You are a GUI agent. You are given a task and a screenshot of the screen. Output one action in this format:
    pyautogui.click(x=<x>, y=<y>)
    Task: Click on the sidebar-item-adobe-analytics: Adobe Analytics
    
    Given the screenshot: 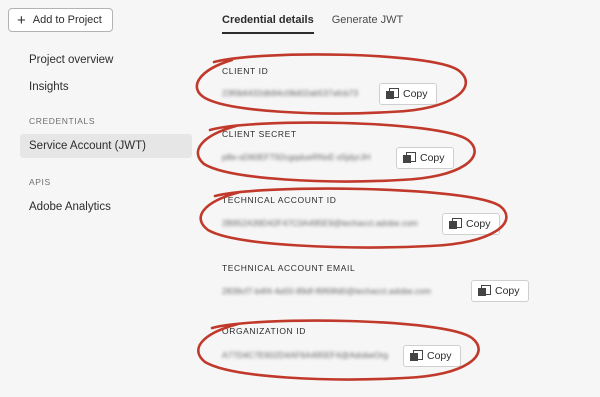 What is the action you would take?
    pyautogui.click(x=106, y=207)
    